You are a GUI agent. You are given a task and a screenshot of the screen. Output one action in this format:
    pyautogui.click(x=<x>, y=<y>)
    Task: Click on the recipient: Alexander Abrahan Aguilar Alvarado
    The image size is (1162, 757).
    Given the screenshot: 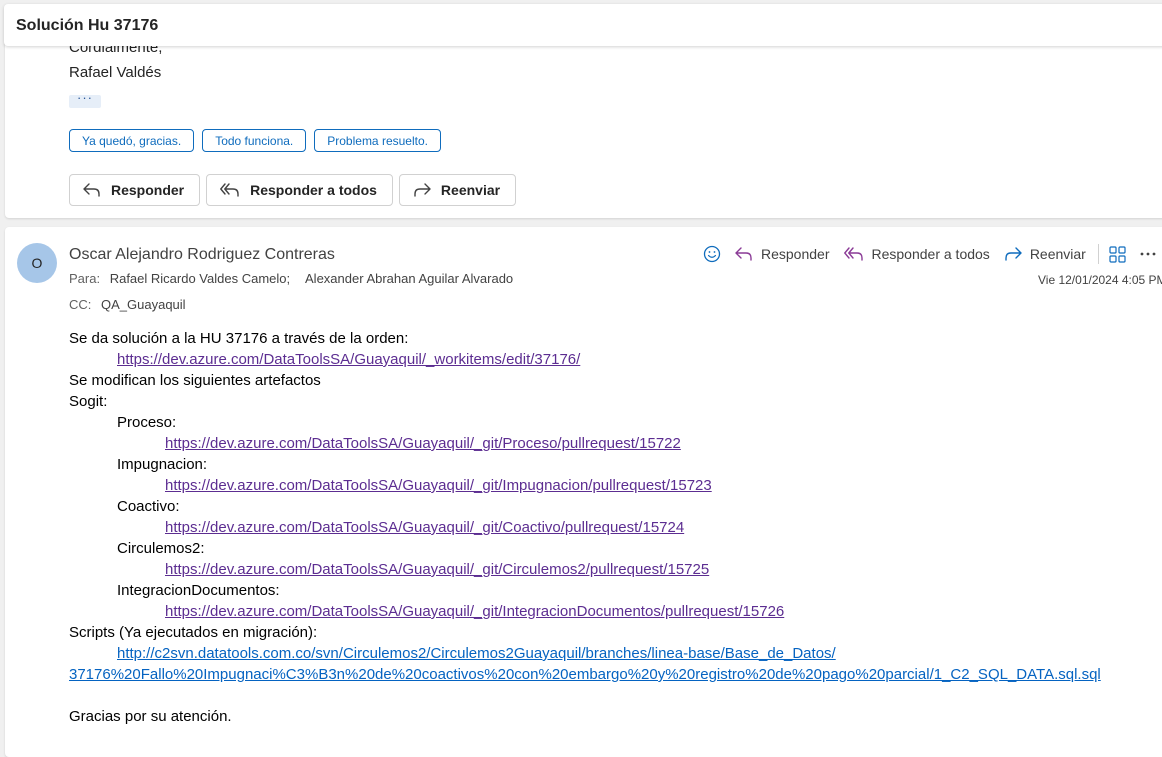 What is the action you would take?
    pyautogui.click(x=409, y=278)
    